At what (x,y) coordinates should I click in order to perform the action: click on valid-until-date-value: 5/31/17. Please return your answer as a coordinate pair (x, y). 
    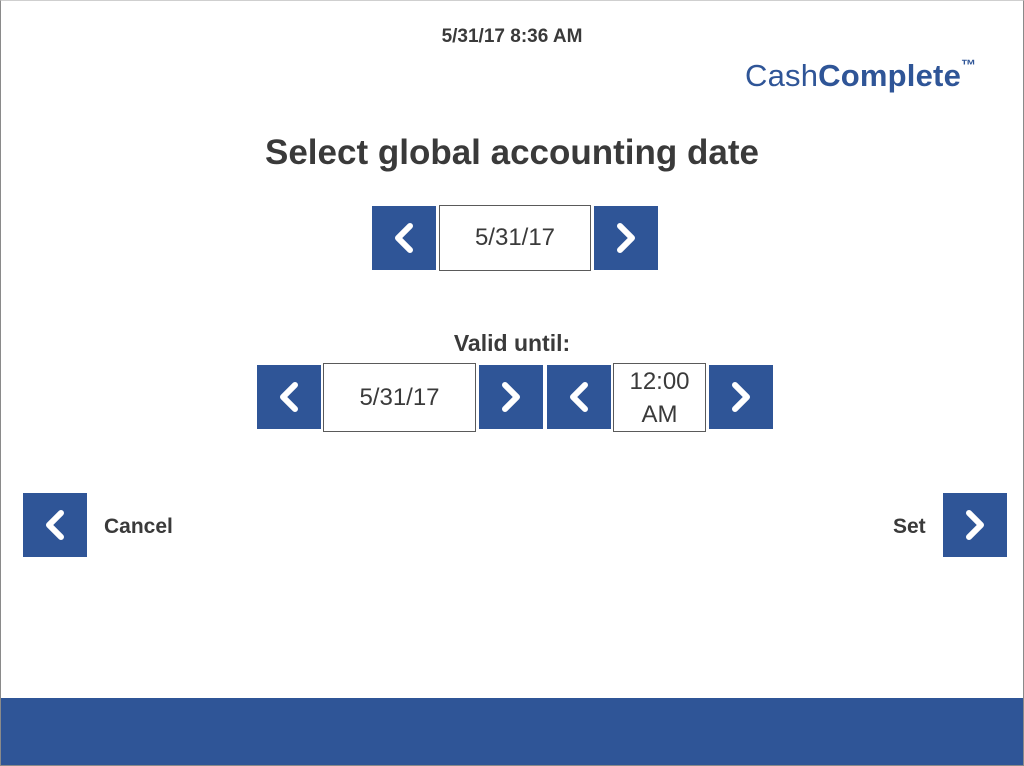
    Looking at the image, I should click on (399, 397).